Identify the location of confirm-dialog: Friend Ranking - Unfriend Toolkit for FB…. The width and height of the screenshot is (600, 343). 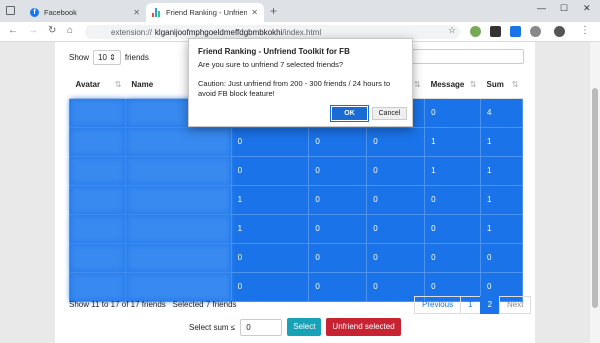
(300, 82).